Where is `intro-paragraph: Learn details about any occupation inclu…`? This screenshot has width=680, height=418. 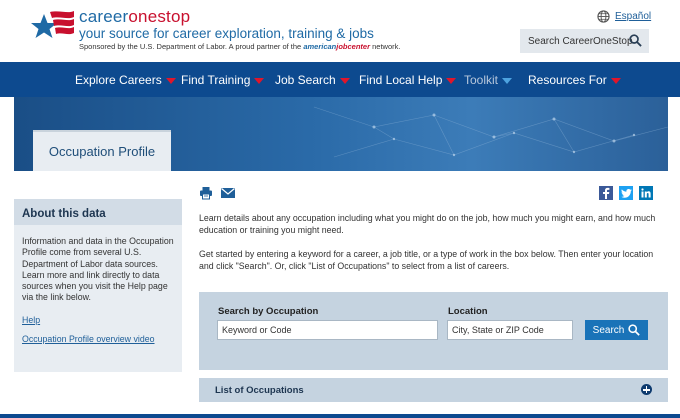 intro-paragraph: Learn details about any occupation inclu… is located at coordinates (427, 224).